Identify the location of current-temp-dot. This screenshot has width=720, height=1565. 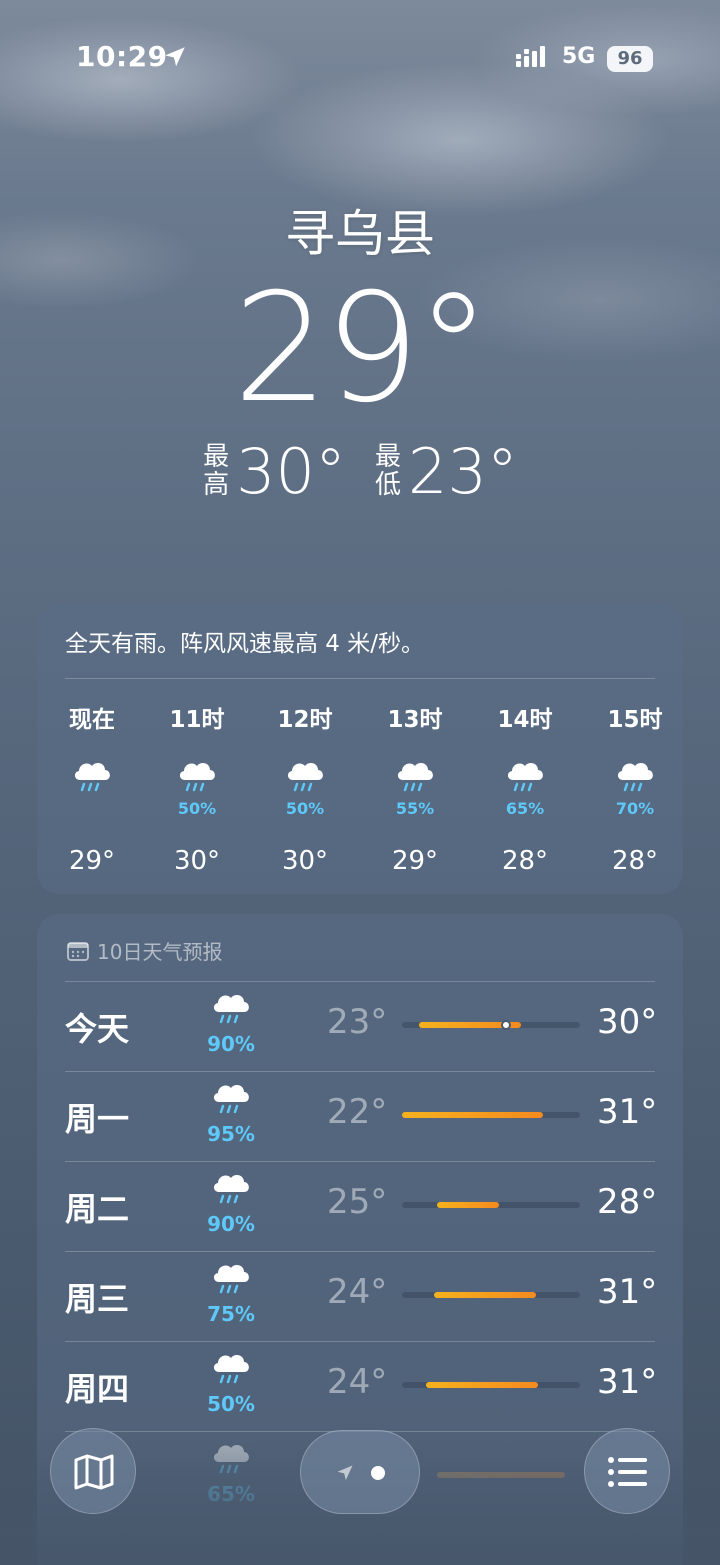
(506, 1025).